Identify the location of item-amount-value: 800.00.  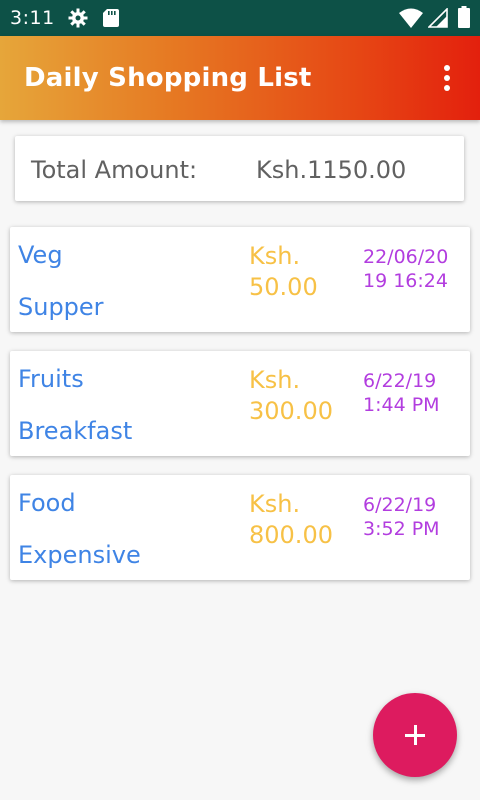
(291, 535).